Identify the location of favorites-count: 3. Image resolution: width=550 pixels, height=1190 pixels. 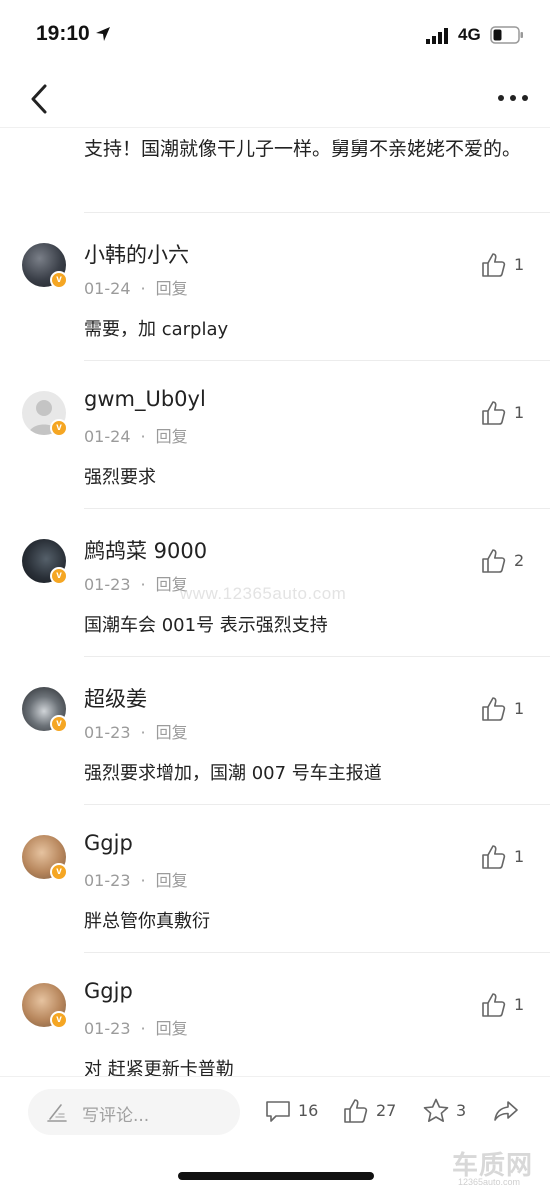
(461, 1110).